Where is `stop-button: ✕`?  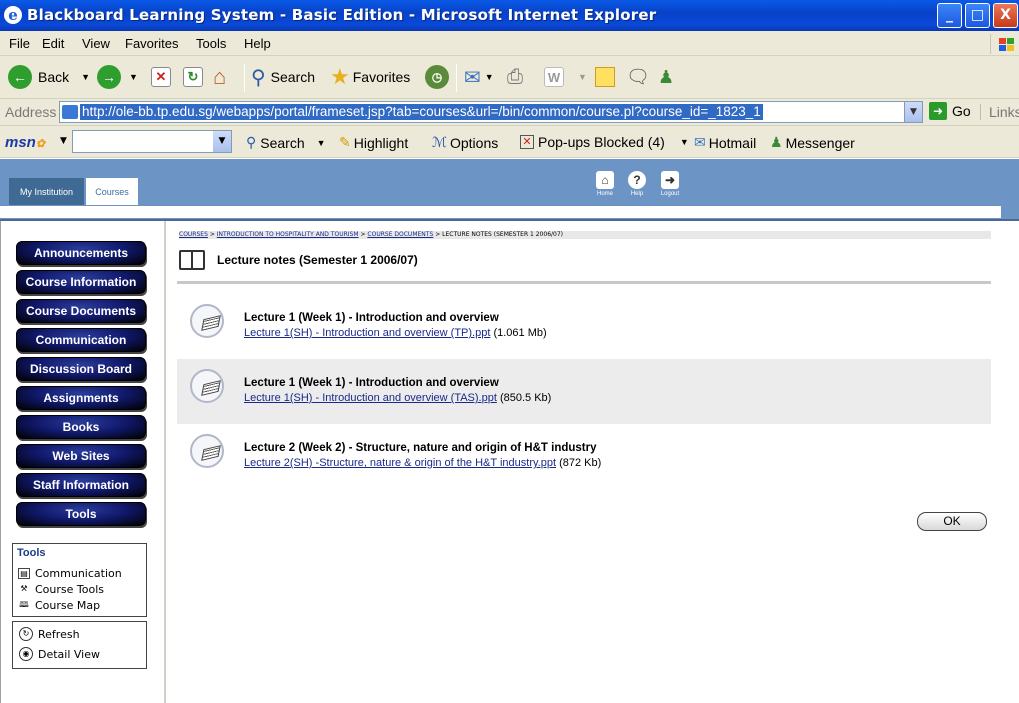 stop-button: ✕ is located at coordinates (161, 77).